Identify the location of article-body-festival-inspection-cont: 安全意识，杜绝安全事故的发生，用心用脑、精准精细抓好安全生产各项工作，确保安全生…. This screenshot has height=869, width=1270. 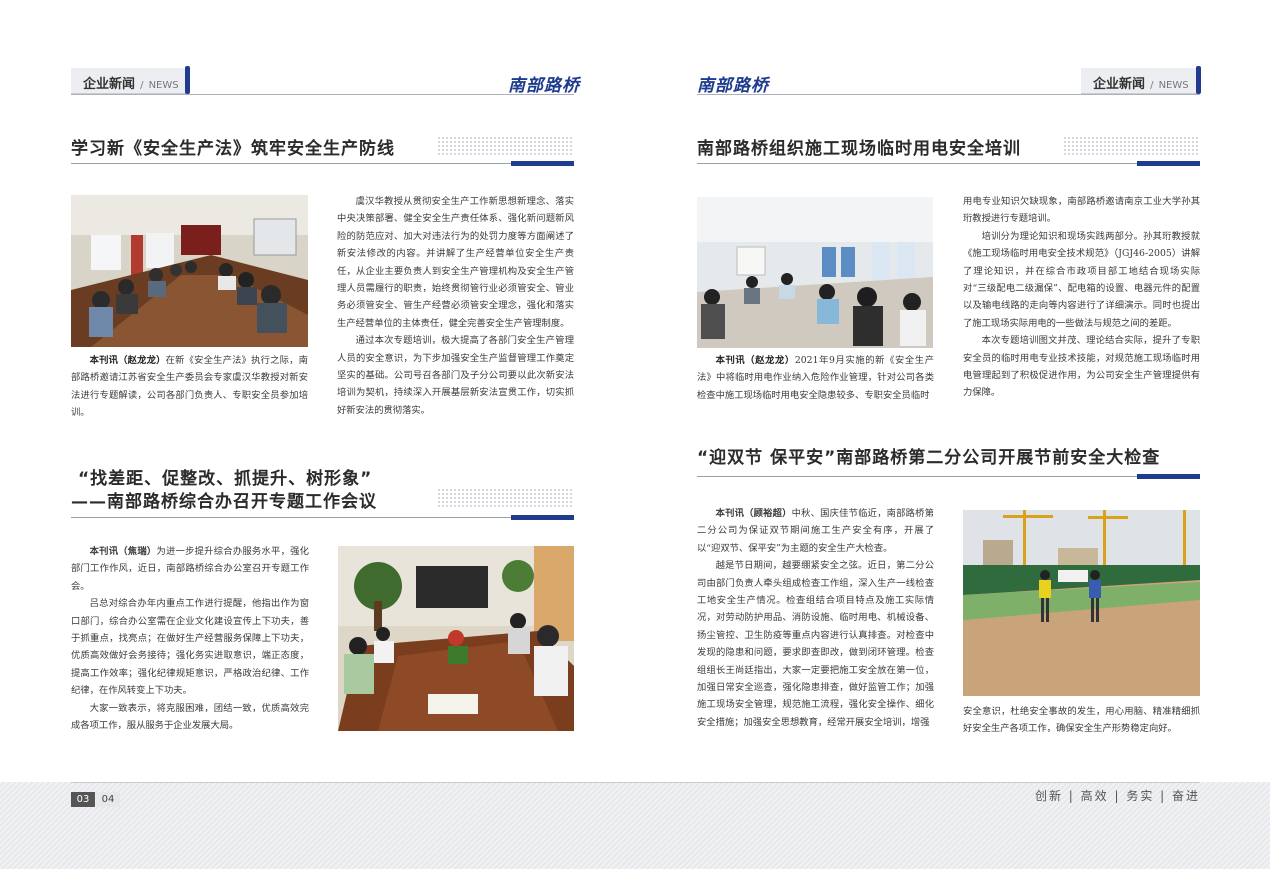
(1081, 720).